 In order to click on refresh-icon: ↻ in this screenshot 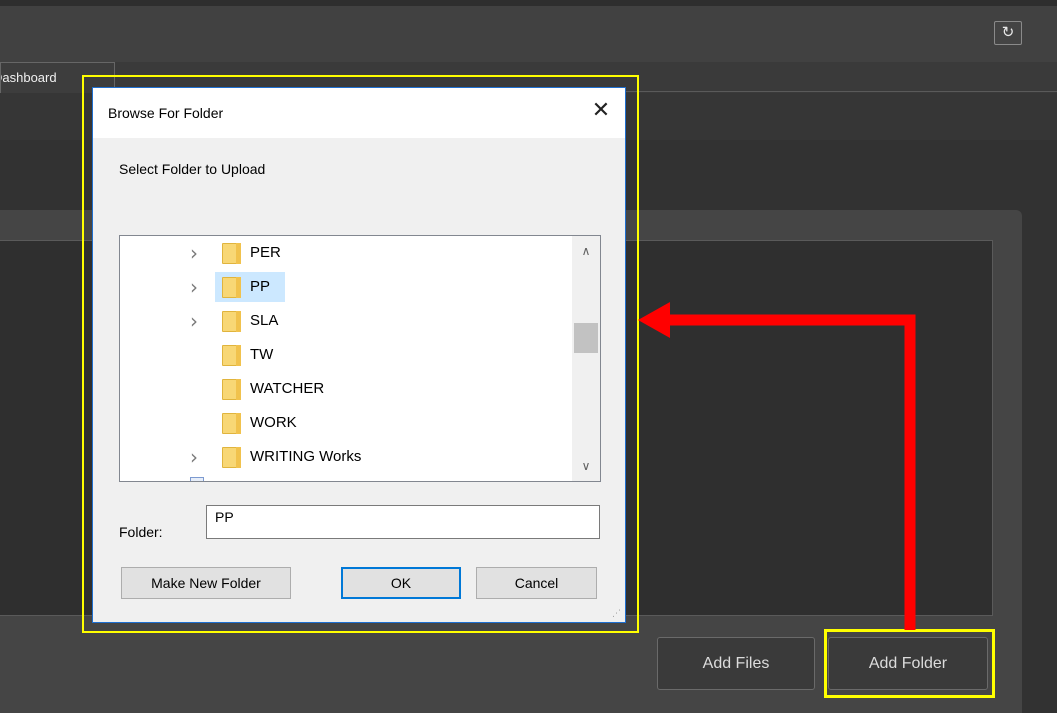, I will do `click(1008, 32)`.